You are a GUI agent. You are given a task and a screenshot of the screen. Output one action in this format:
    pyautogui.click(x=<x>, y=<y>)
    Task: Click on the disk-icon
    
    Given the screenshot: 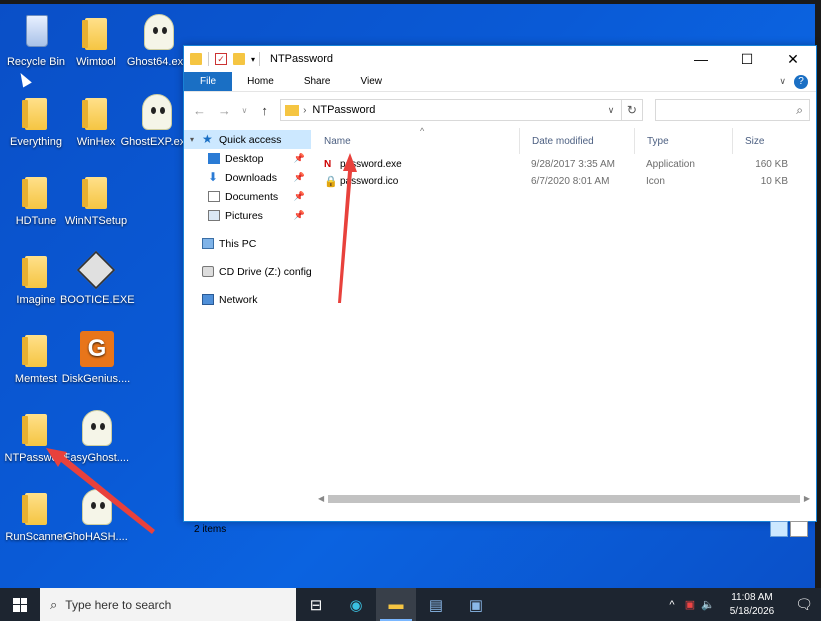 What is the action you would take?
    pyautogui.click(x=96, y=270)
    